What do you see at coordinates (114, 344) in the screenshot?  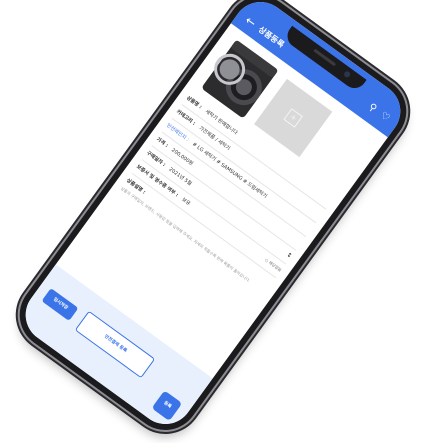 I see `safe-trade-button: 안전결제 등록` at bounding box center [114, 344].